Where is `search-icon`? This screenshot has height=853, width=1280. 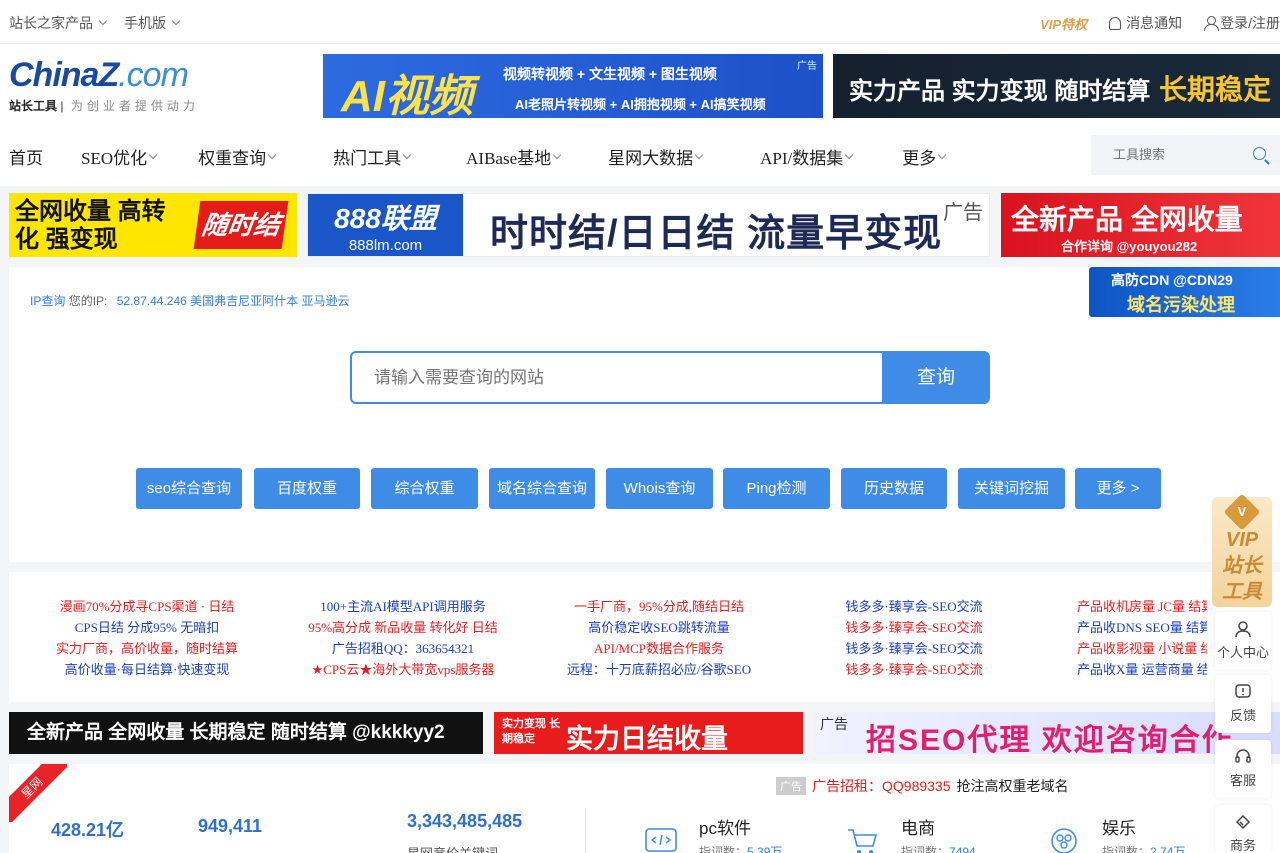
search-icon is located at coordinates (1259, 153).